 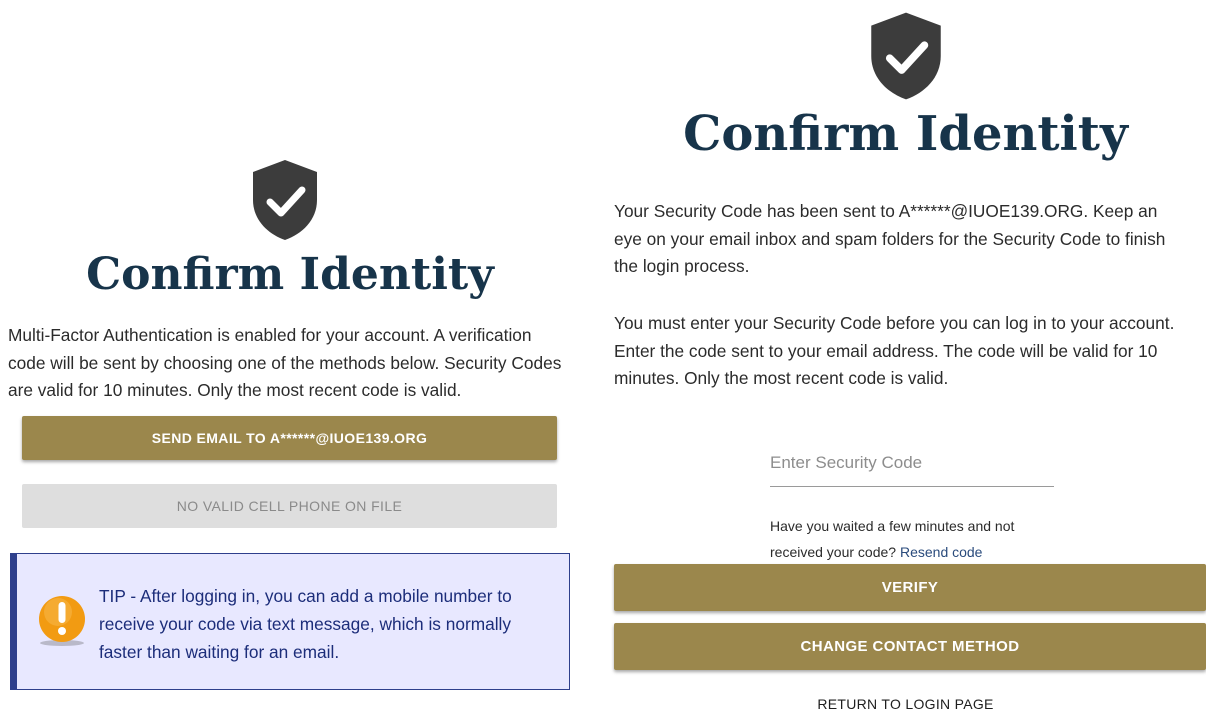 I want to click on message-line: the login process., so click(x=682, y=266).